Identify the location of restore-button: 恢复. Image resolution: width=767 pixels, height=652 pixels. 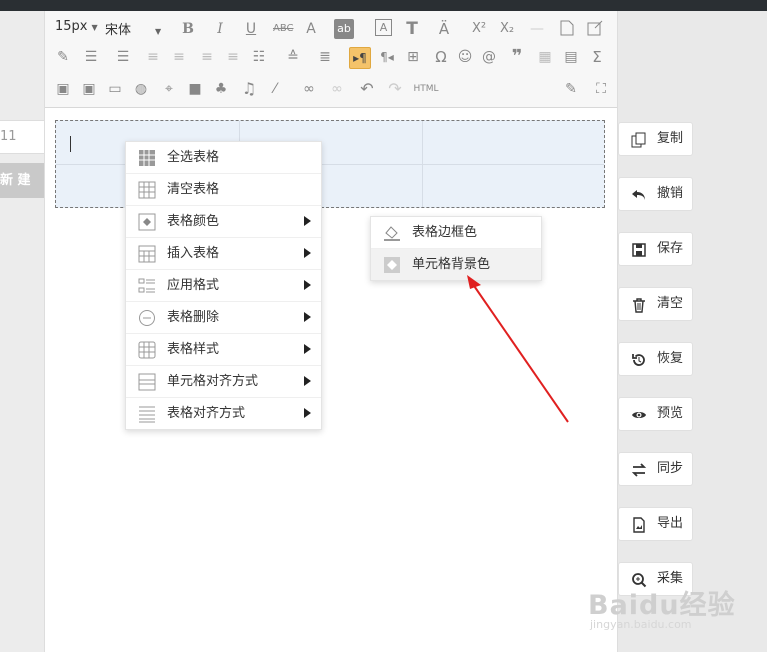
(655, 359).